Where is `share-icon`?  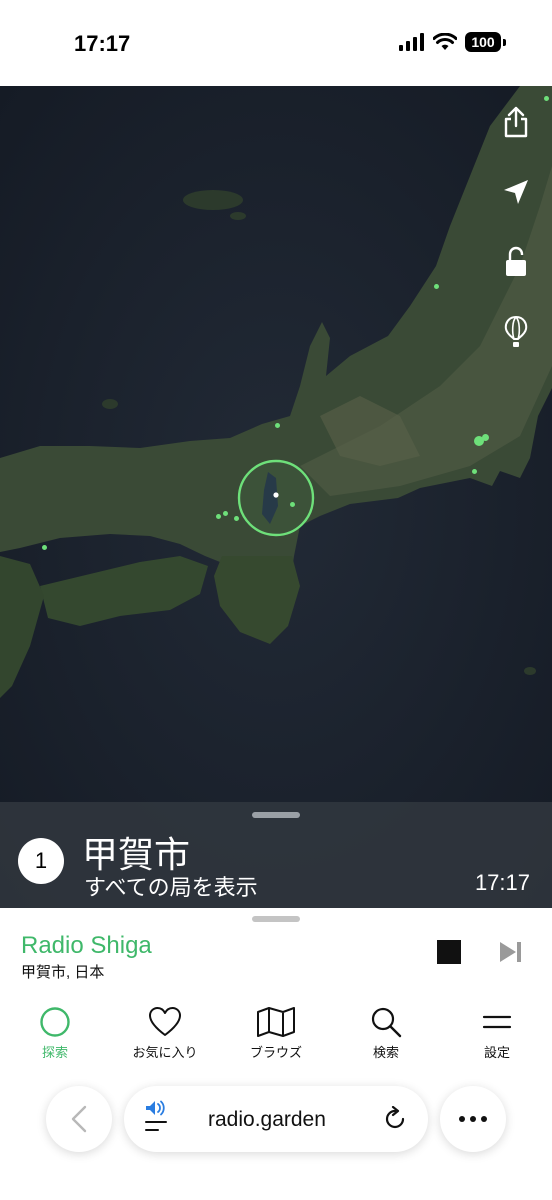
share-icon is located at coordinates (516, 122).